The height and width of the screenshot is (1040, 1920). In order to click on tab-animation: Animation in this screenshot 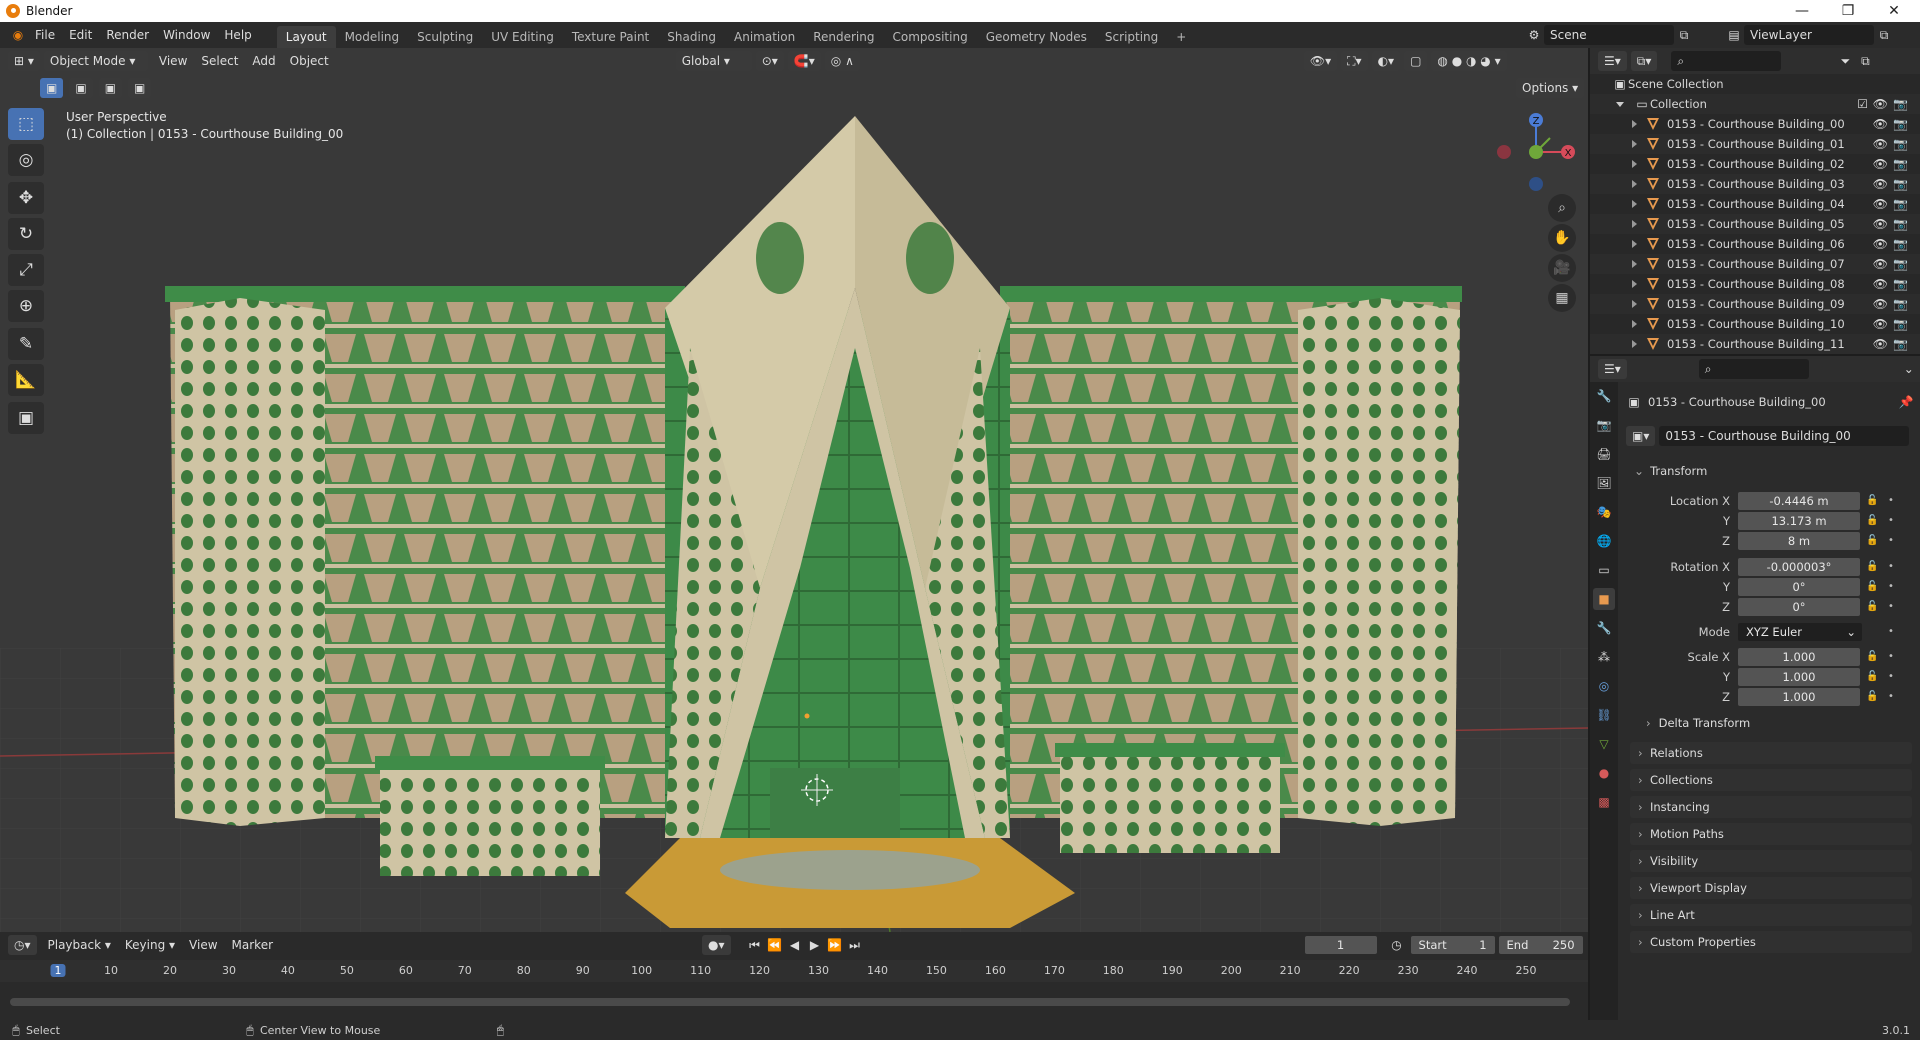, I will do `click(764, 37)`.